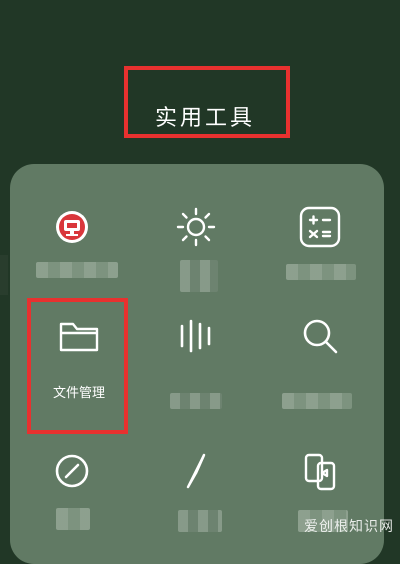 Image resolution: width=400 pixels, height=564 pixels. Describe the element at coordinates (196, 471) in the screenshot. I see `compass-icon` at that location.